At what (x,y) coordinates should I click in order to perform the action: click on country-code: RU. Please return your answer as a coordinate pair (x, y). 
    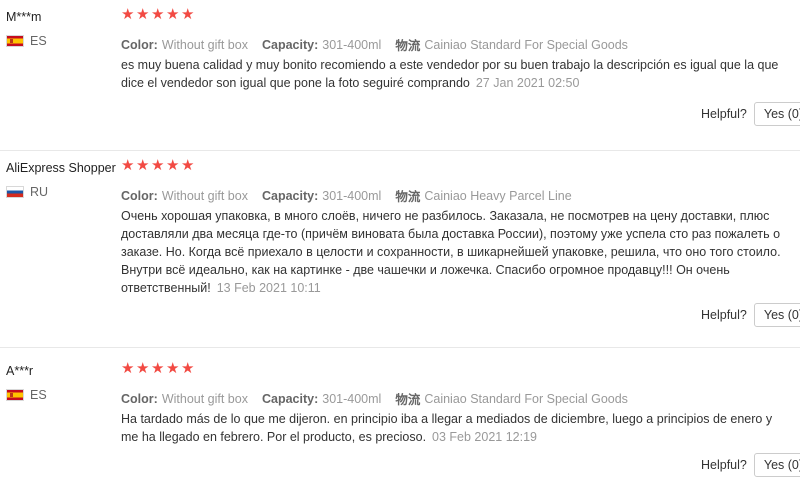
    Looking at the image, I should click on (39, 192).